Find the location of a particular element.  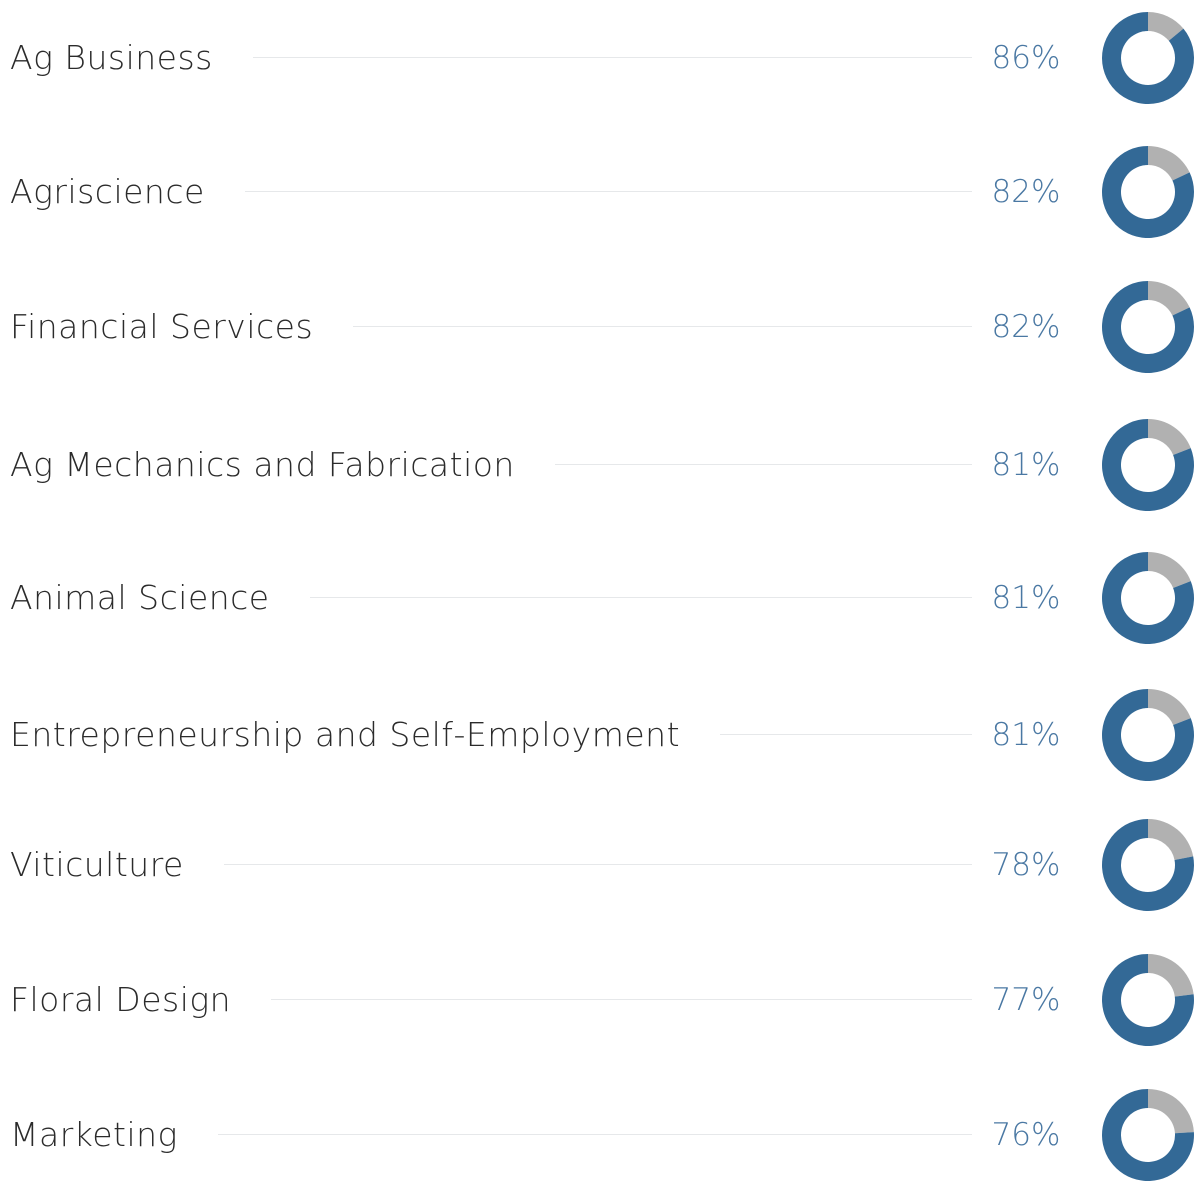

list-item: Entrepreneurship and Self-Employment 81% is located at coordinates (599, 735).